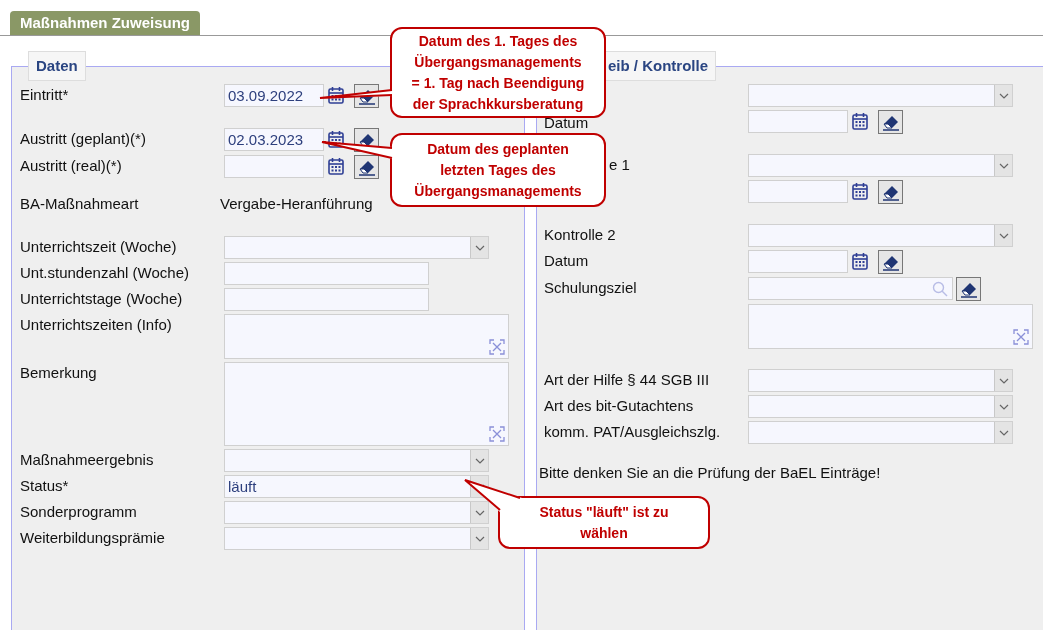  What do you see at coordinates (57, 66) in the screenshot?
I see `panel-legend: Daten` at bounding box center [57, 66].